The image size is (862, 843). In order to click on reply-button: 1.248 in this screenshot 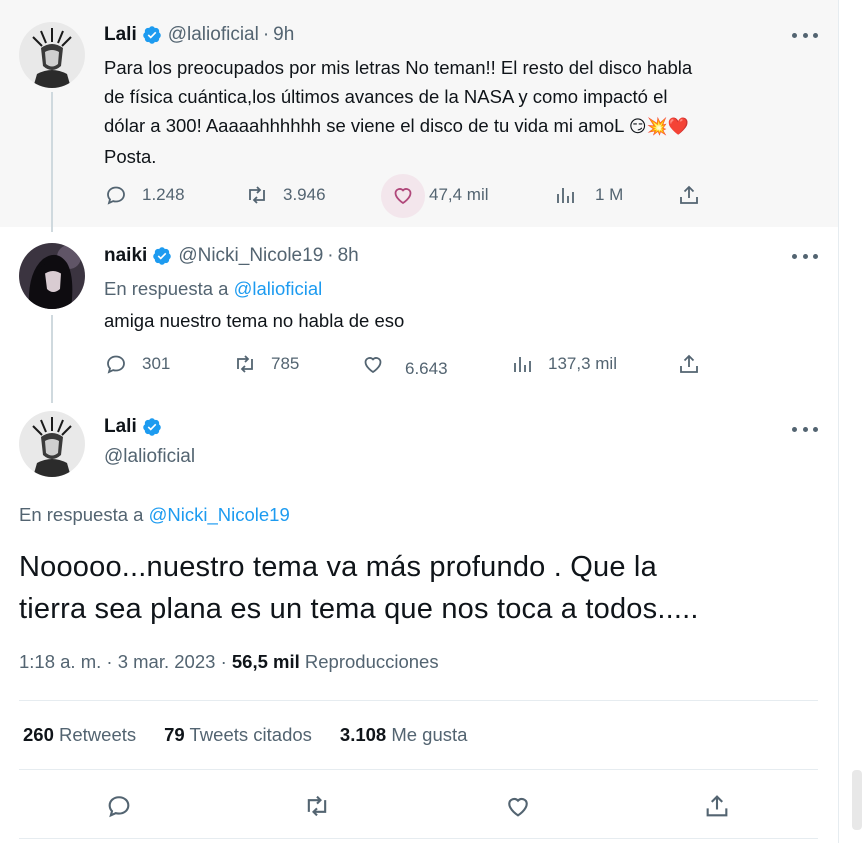, I will do `click(144, 195)`.